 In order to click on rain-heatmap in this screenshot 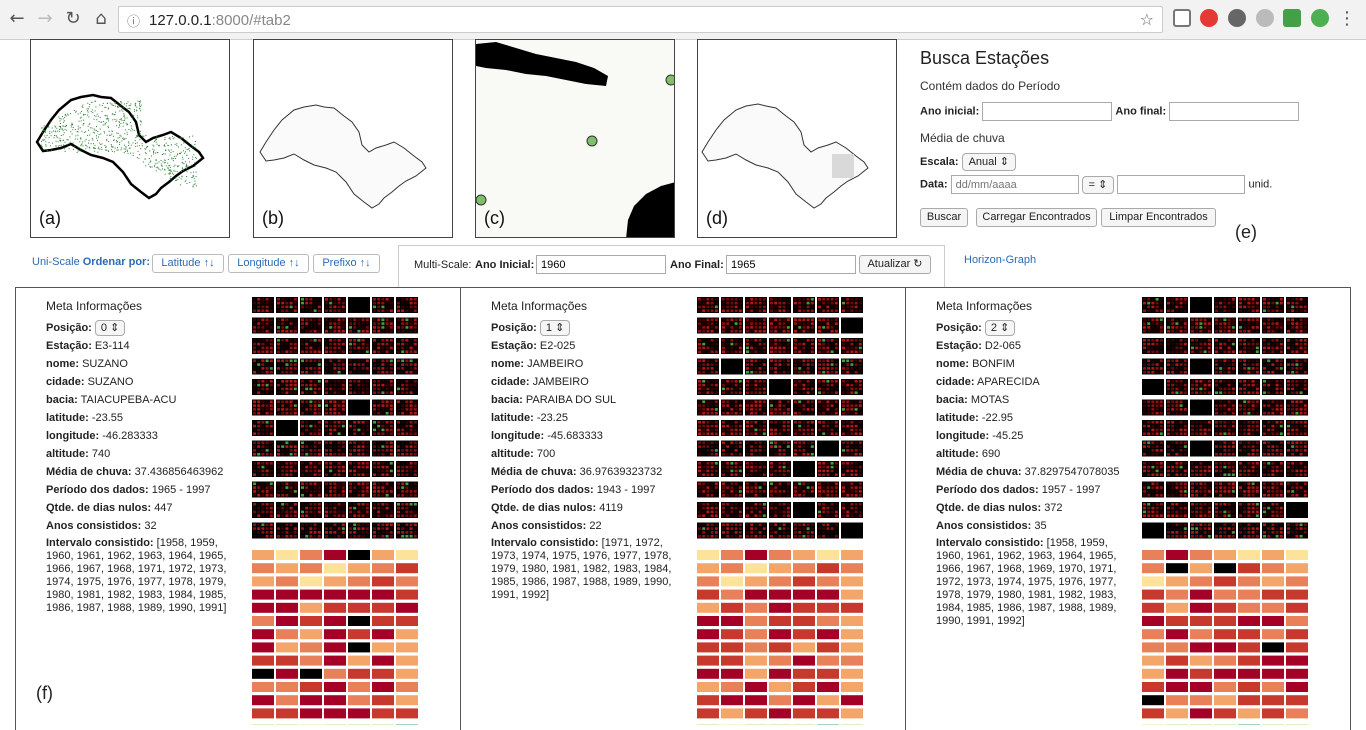, I will do `click(335, 511)`.